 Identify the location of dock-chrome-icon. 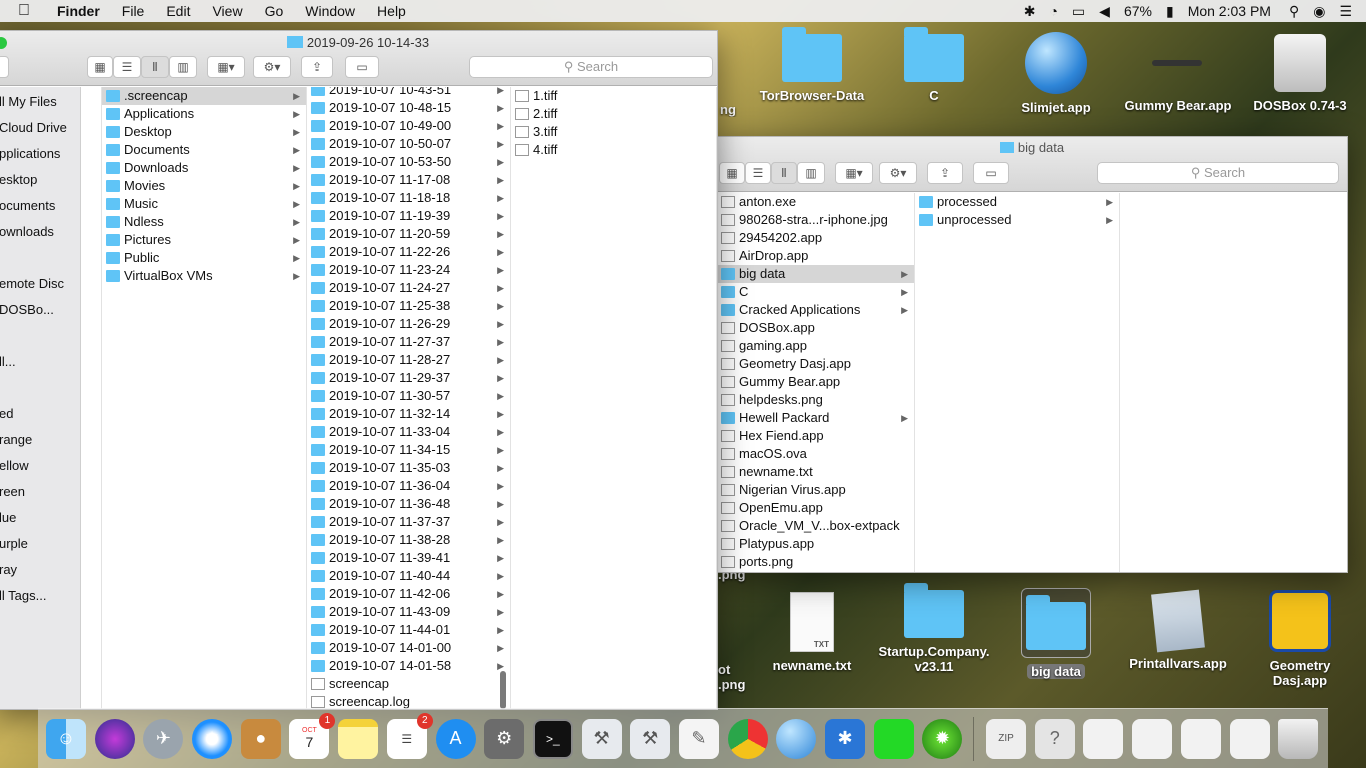
(747, 738).